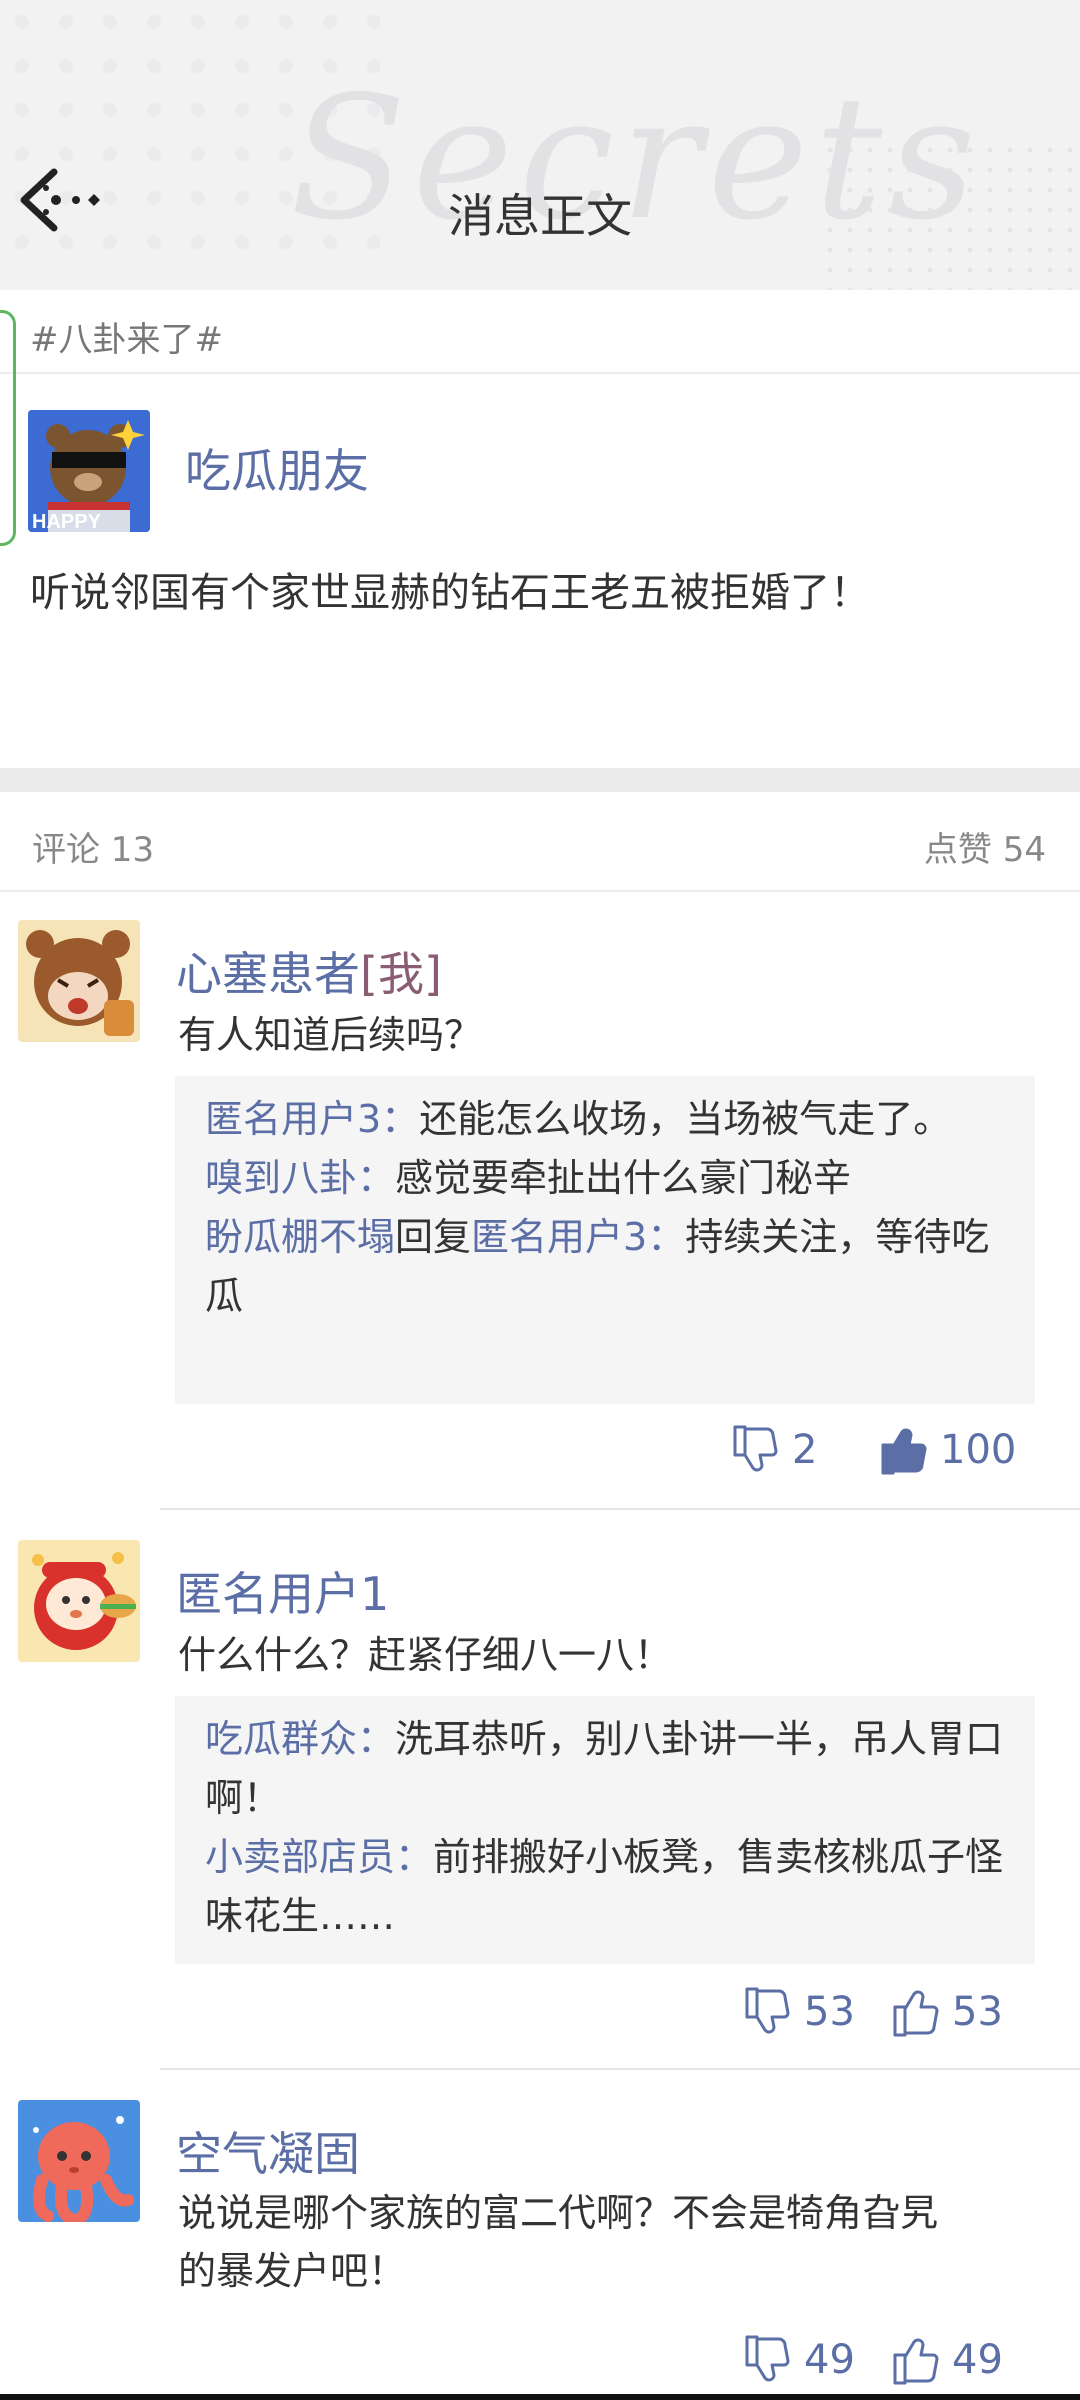 This screenshot has height=2400, width=1080. What do you see at coordinates (67, 521) in the screenshot?
I see `svg-text: HAPPY` at bounding box center [67, 521].